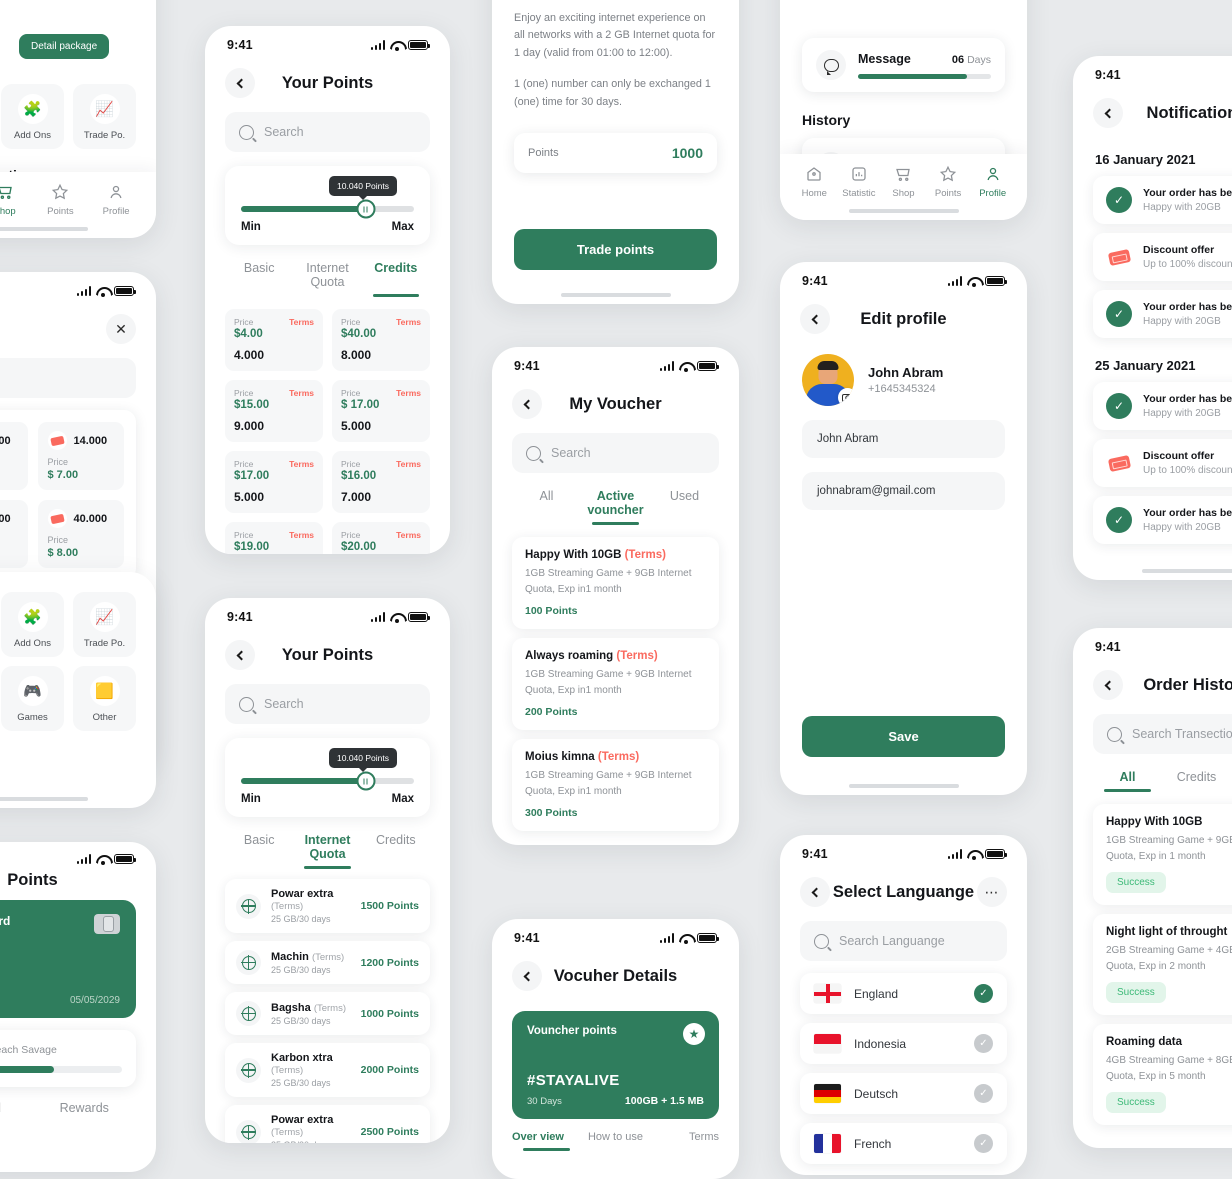 This screenshot has width=1232, height=1179. Describe the element at coordinates (903, 65) in the screenshot. I see `message-card: Message 06 Days` at that location.